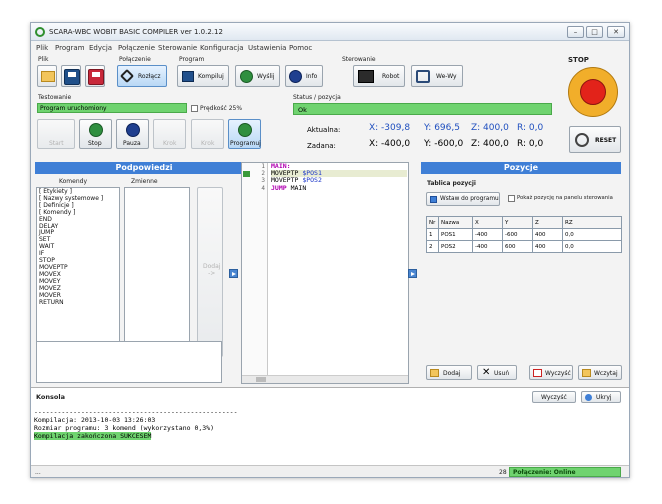 This screenshot has height=504, width=662. What do you see at coordinates (530, 128) in the screenshot?
I see `actual-r: R: 0,0` at bounding box center [530, 128].